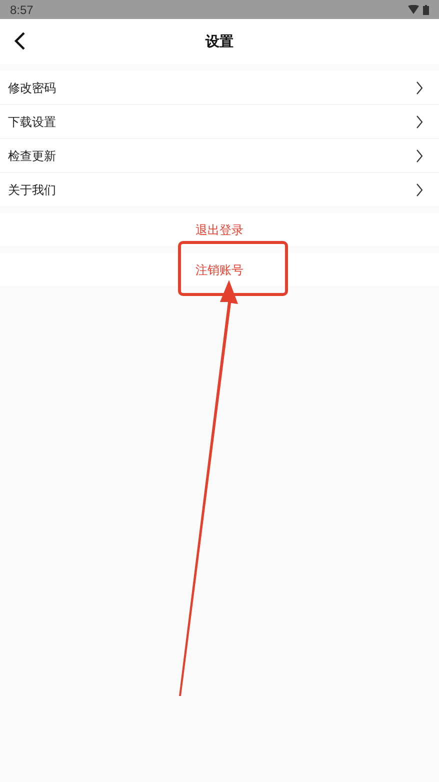  I want to click on account-action-button: 注销账号, so click(220, 269).